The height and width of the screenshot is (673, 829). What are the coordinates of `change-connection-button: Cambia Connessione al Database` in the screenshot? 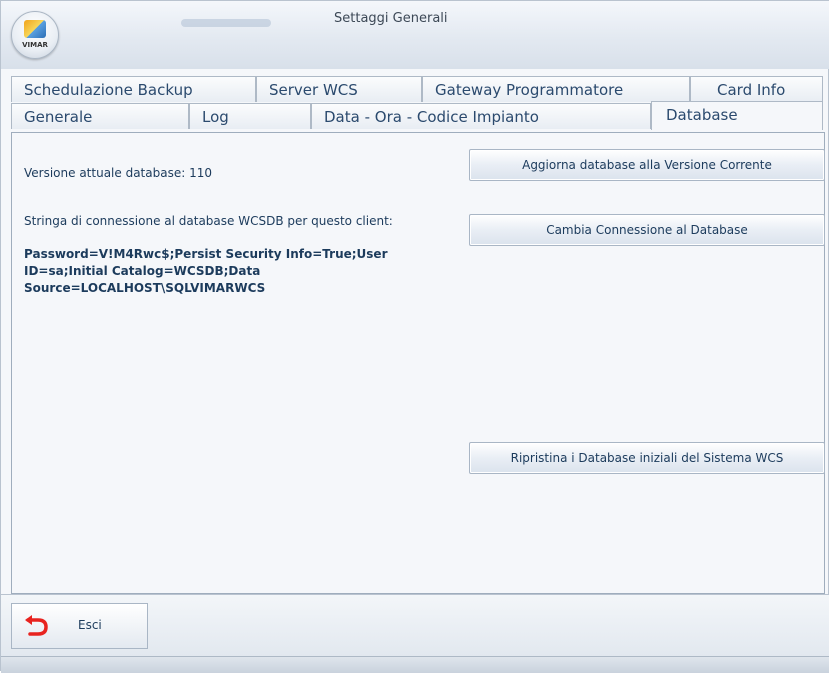 It's located at (647, 230).